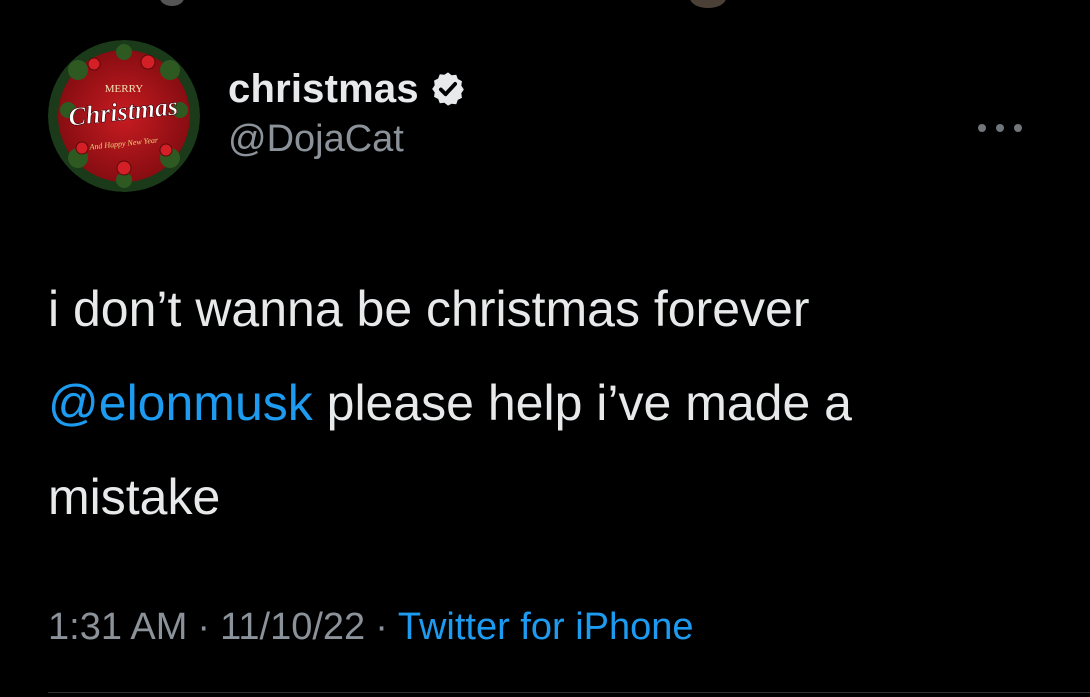 This screenshot has width=1090, height=697. What do you see at coordinates (582, 403) in the screenshot?
I see `tweet-text-fragment: please help i’ve made a` at bounding box center [582, 403].